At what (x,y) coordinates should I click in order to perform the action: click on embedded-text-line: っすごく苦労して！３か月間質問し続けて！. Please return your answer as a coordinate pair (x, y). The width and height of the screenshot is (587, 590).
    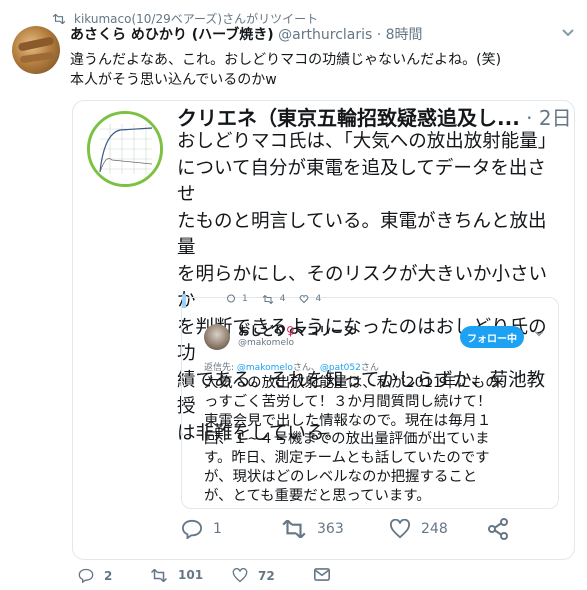
    Looking at the image, I should click on (348, 401).